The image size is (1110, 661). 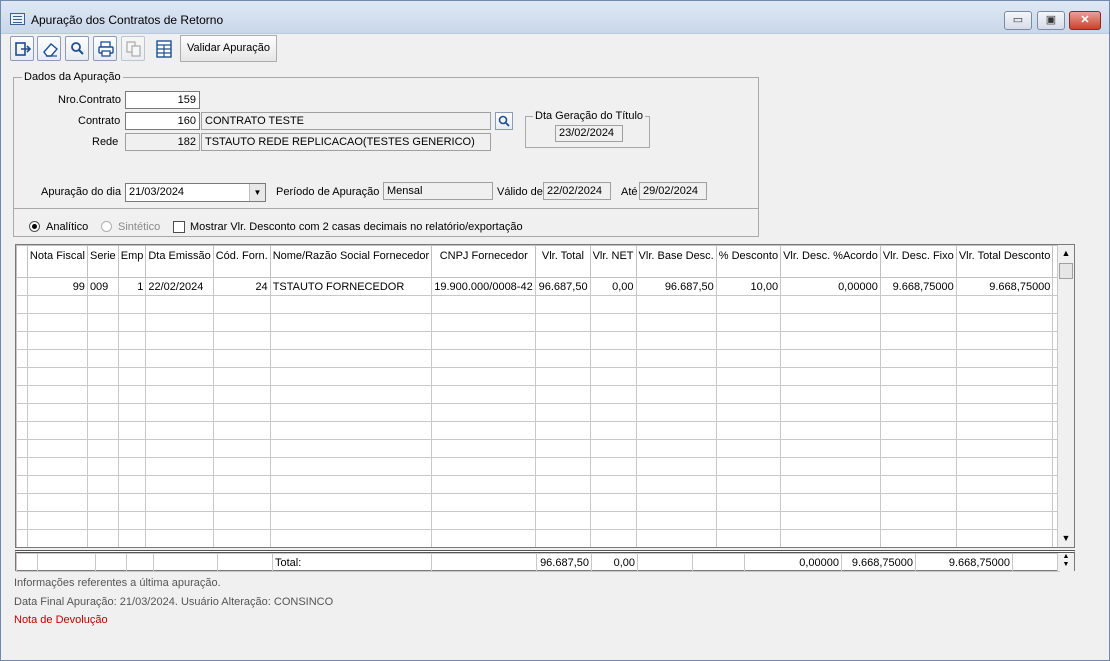 What do you see at coordinates (676, 261) in the screenshot?
I see `column-header: Vlr. Base Desc.` at bounding box center [676, 261].